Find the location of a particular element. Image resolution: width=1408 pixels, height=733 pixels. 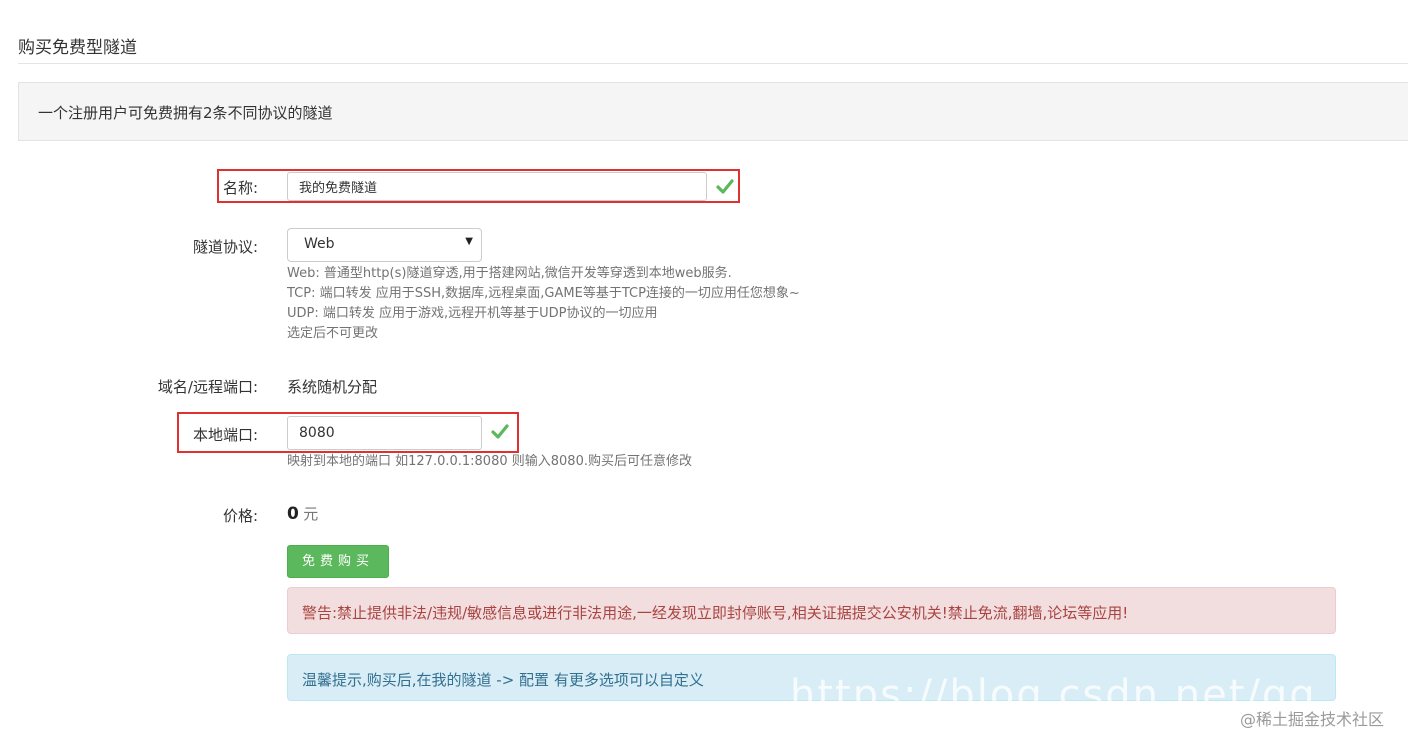

title-divider is located at coordinates (713, 63).